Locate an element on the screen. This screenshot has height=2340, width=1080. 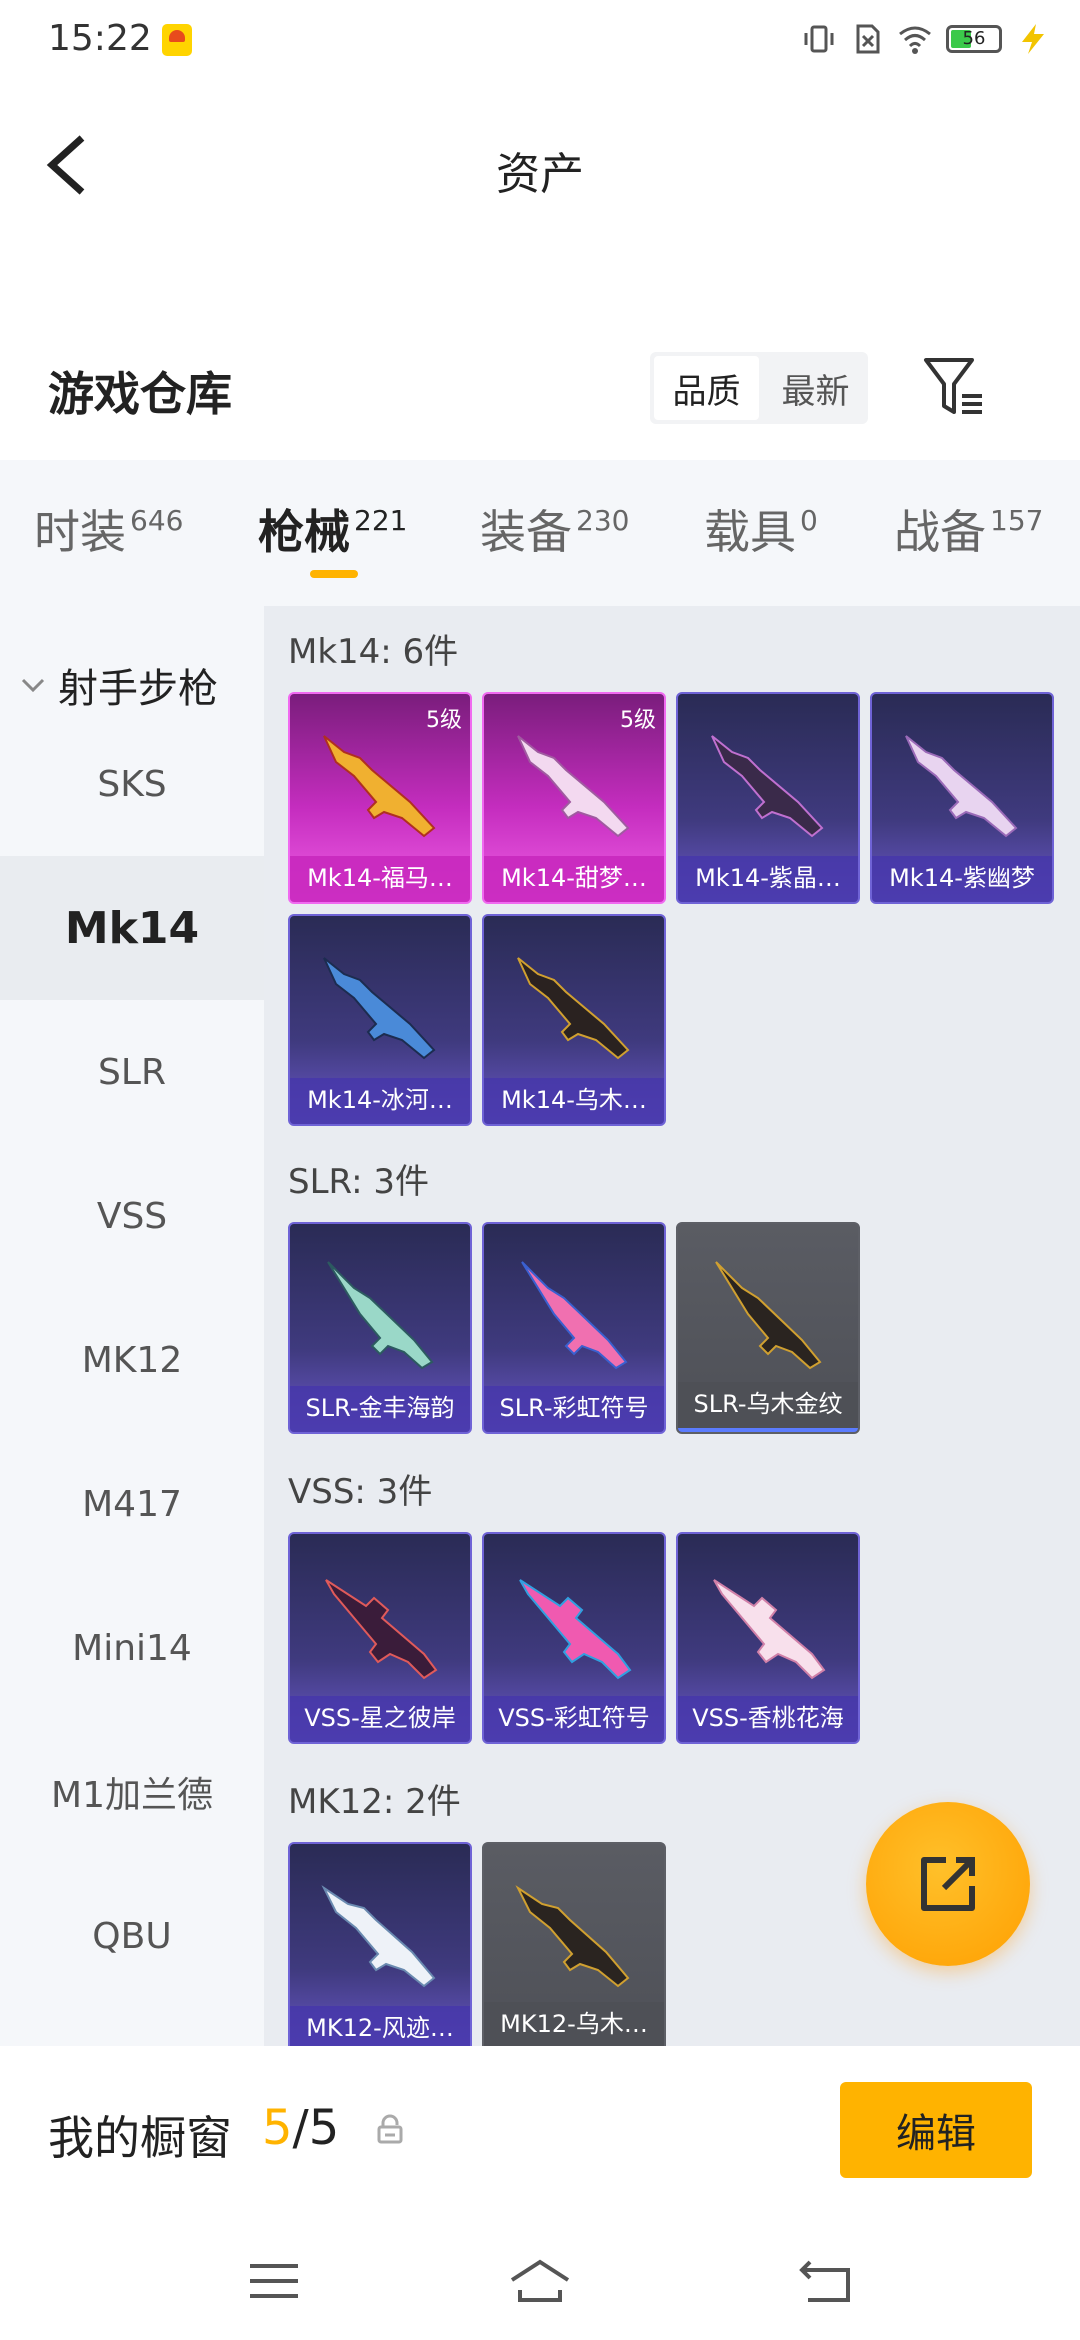
active-tab-indicator is located at coordinates (334, 574).